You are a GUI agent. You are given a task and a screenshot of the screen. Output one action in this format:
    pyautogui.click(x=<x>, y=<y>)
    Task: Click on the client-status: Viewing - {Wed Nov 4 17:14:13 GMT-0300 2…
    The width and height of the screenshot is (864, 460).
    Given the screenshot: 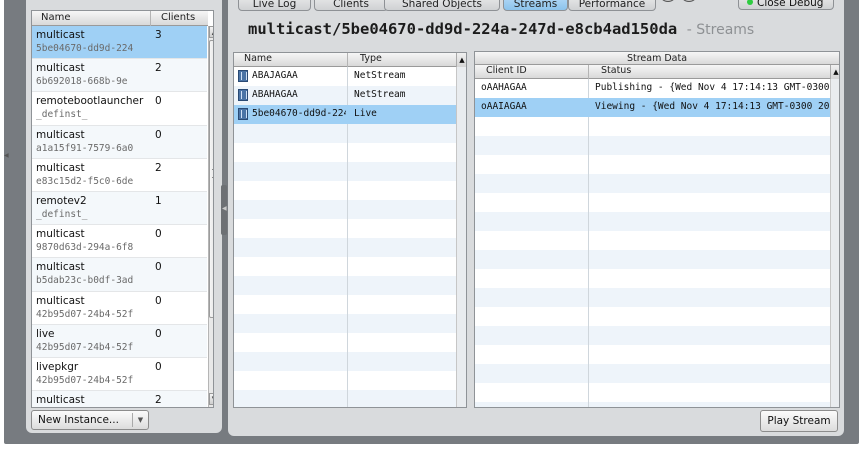 What is the action you would take?
    pyautogui.click(x=713, y=106)
    